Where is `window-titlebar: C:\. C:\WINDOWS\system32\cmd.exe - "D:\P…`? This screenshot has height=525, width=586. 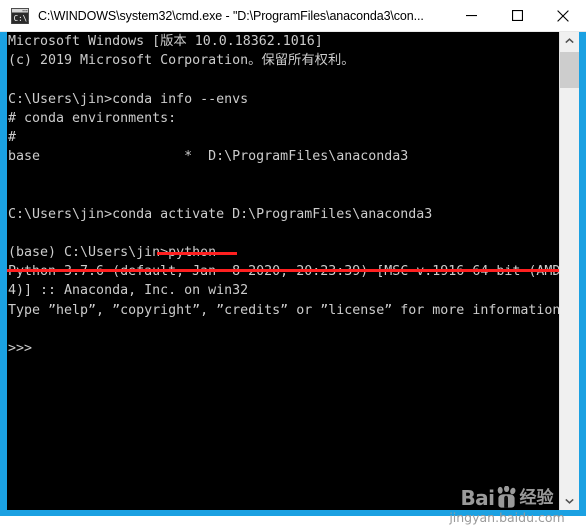
window-titlebar: C:\. C:\WINDOWS\system32\cmd.exe - "D:\P… is located at coordinates (293, 16).